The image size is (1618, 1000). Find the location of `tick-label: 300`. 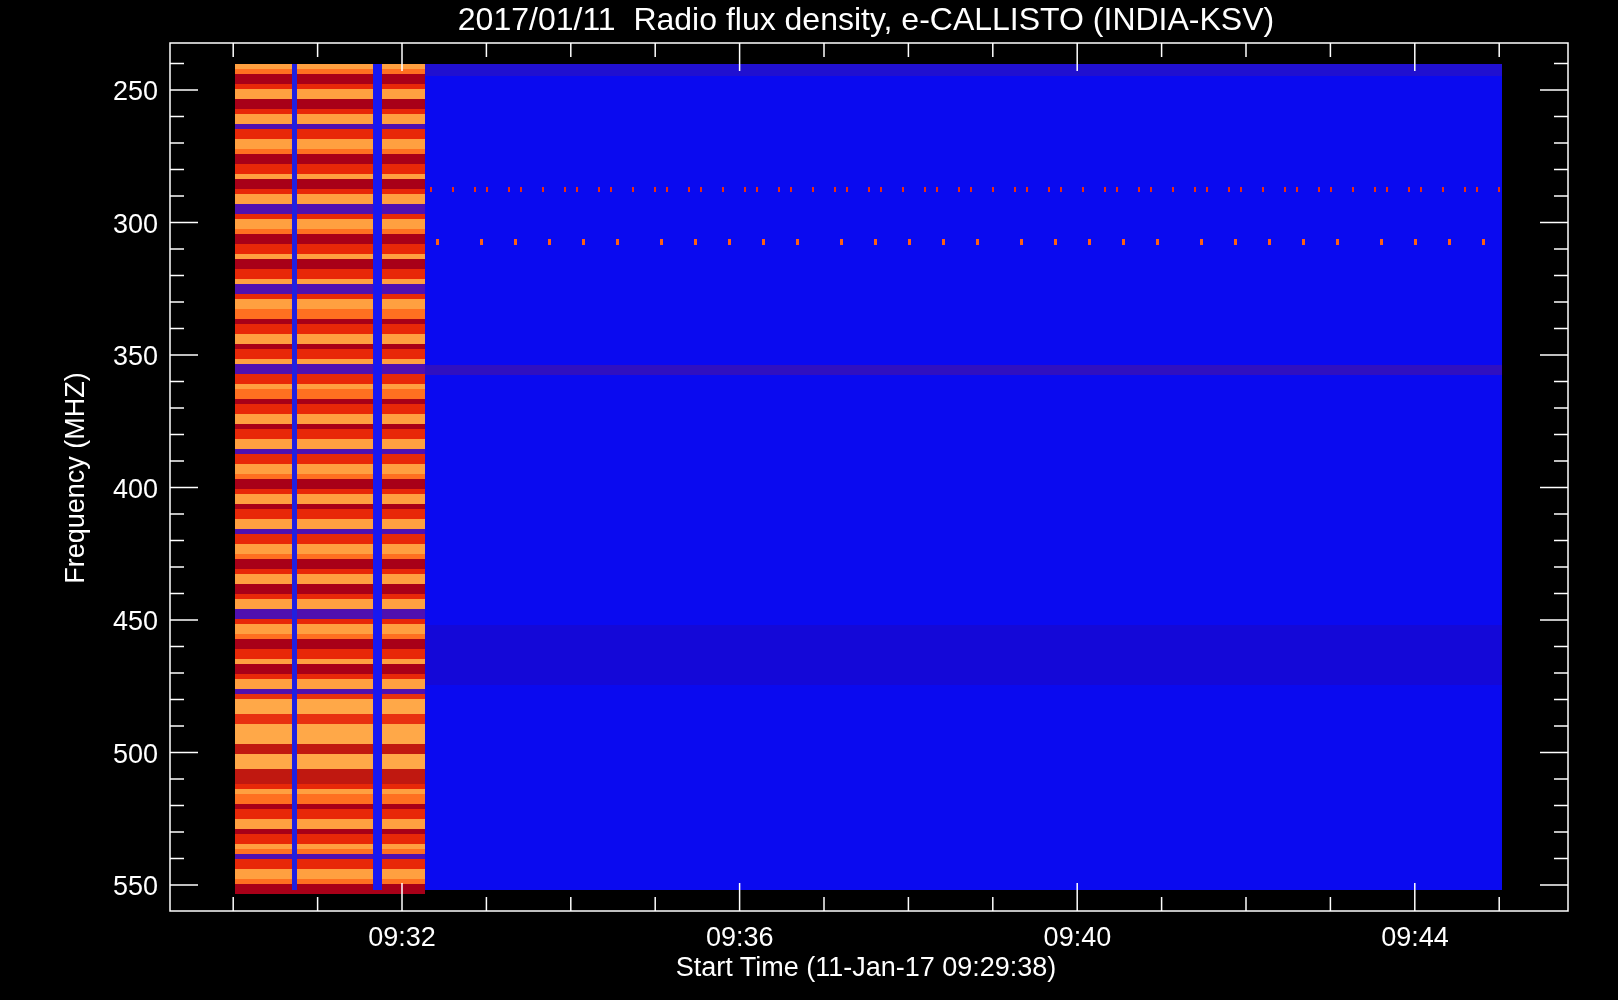

tick-label: 300 is located at coordinates (135, 223).